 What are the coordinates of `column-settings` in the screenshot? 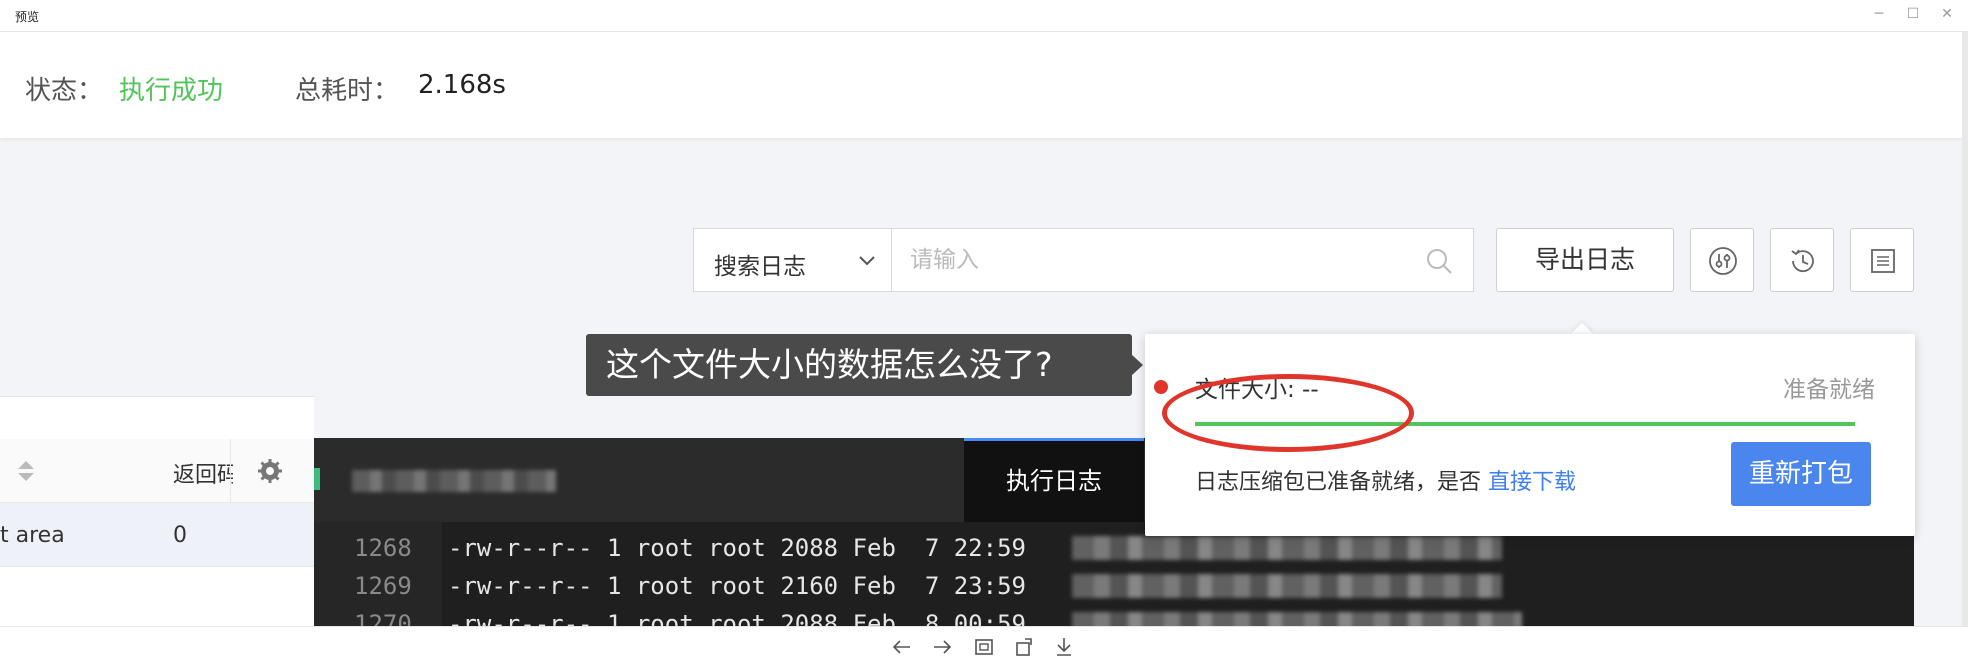 It's located at (272, 471).